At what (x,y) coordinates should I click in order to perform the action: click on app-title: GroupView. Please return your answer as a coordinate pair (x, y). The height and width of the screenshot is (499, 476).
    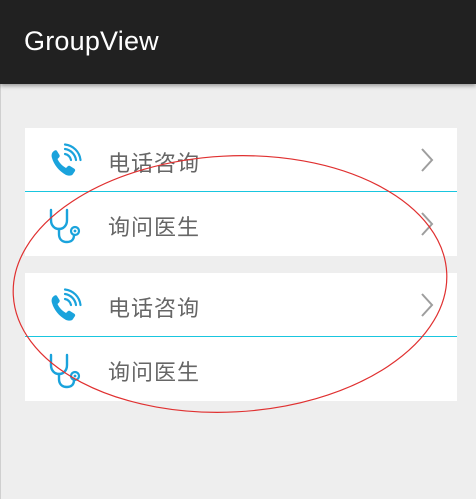
    Looking at the image, I should click on (91, 41).